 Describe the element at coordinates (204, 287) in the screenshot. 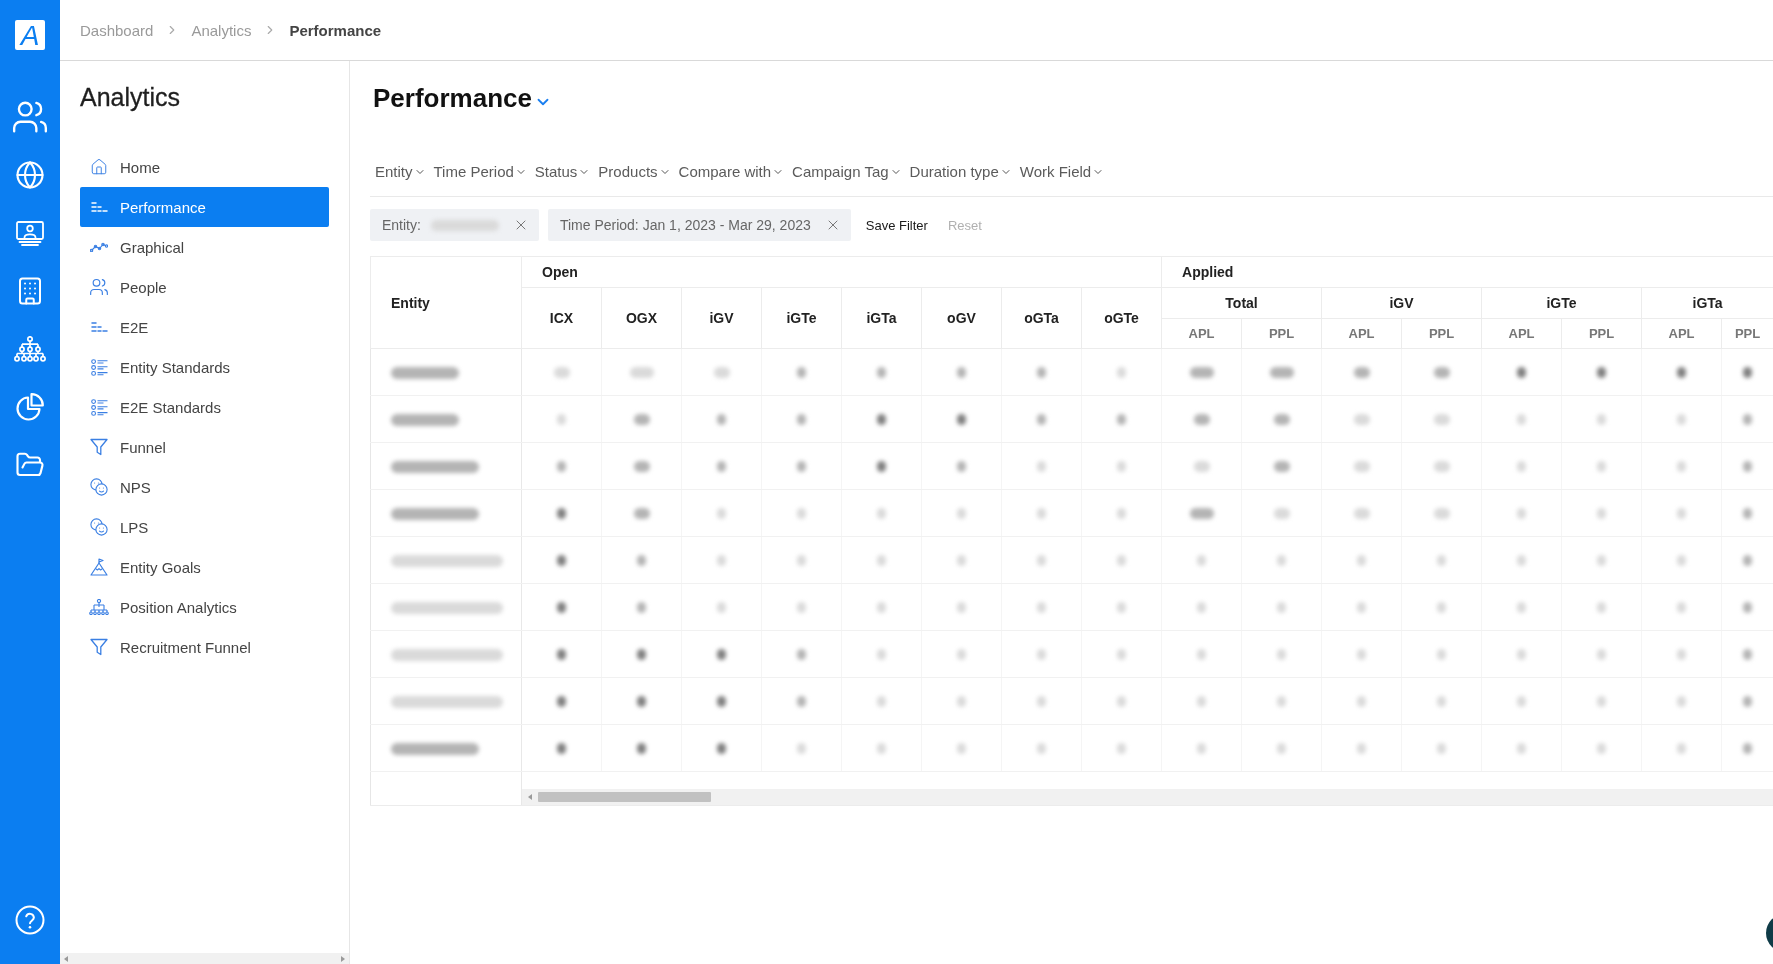

I see `sidebar-item: People` at that location.